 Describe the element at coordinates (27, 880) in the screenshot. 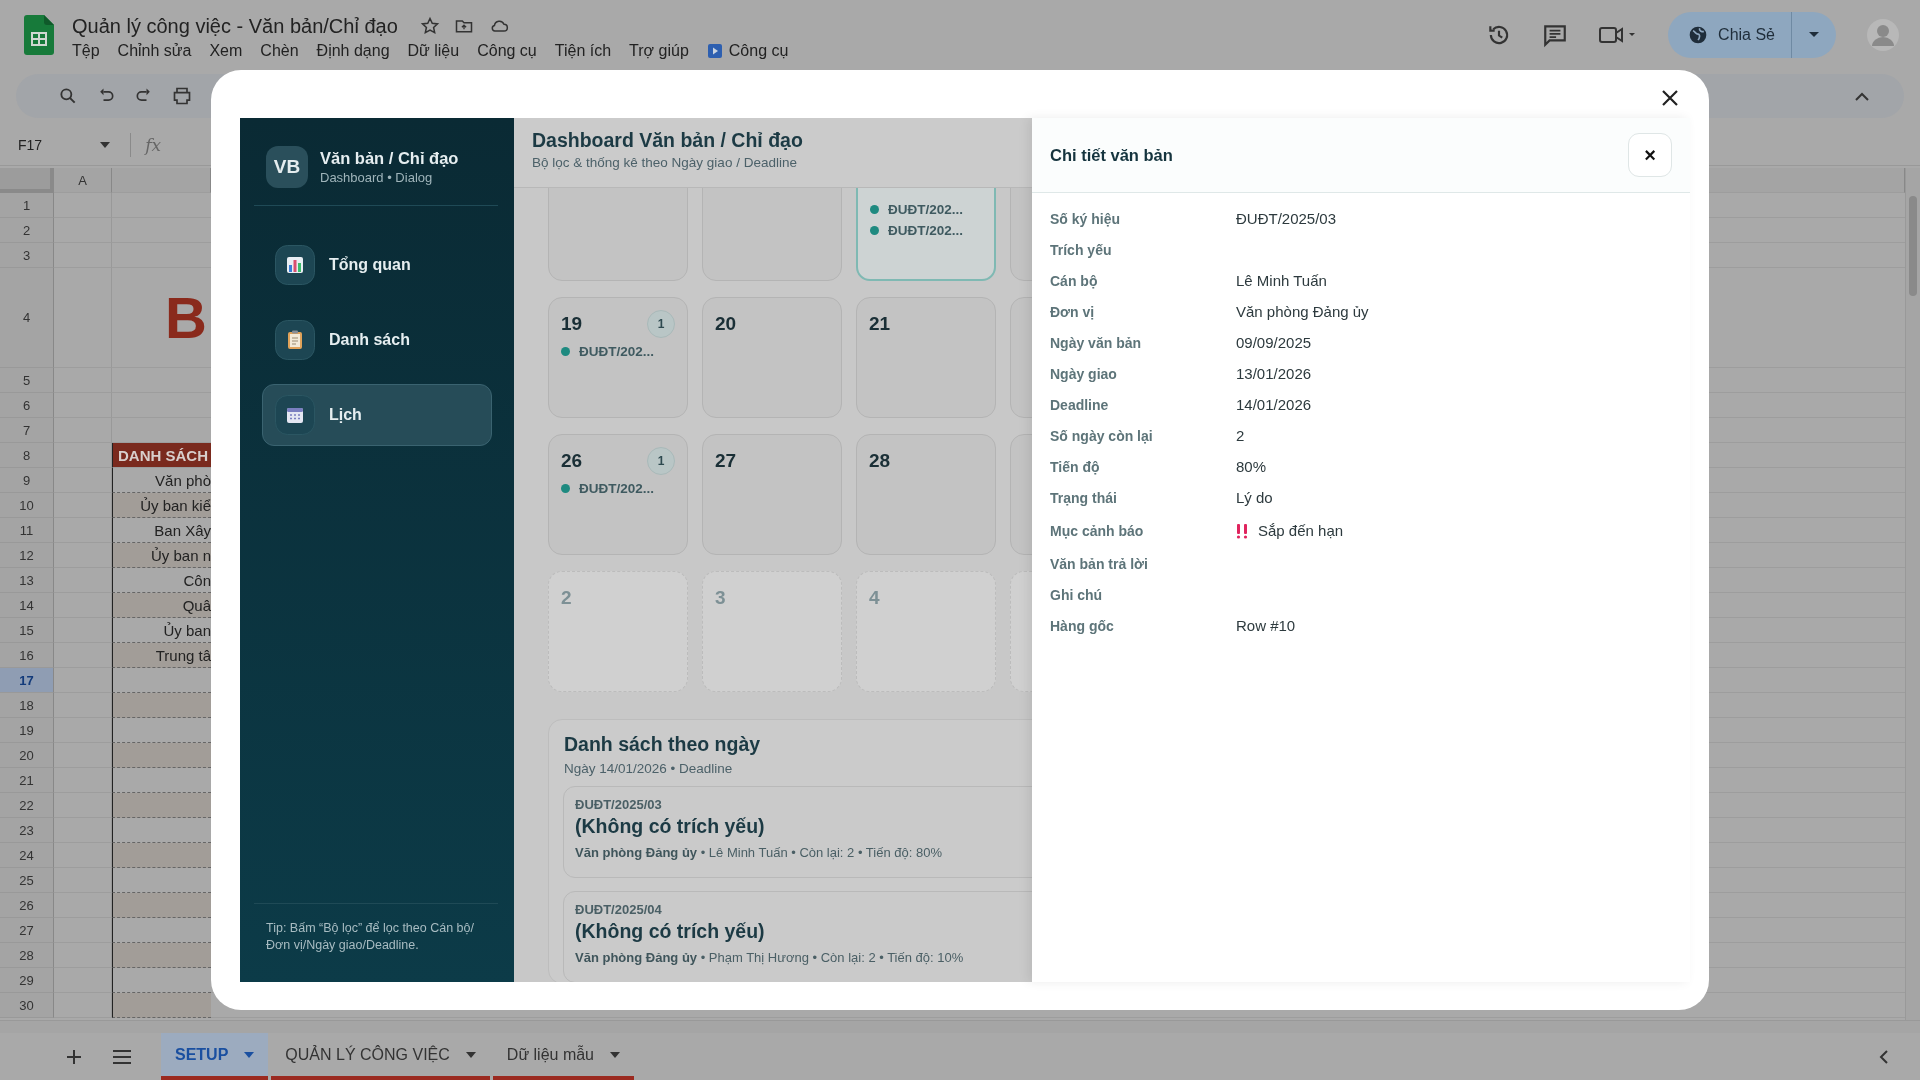

I see `row-number: 25` at that location.